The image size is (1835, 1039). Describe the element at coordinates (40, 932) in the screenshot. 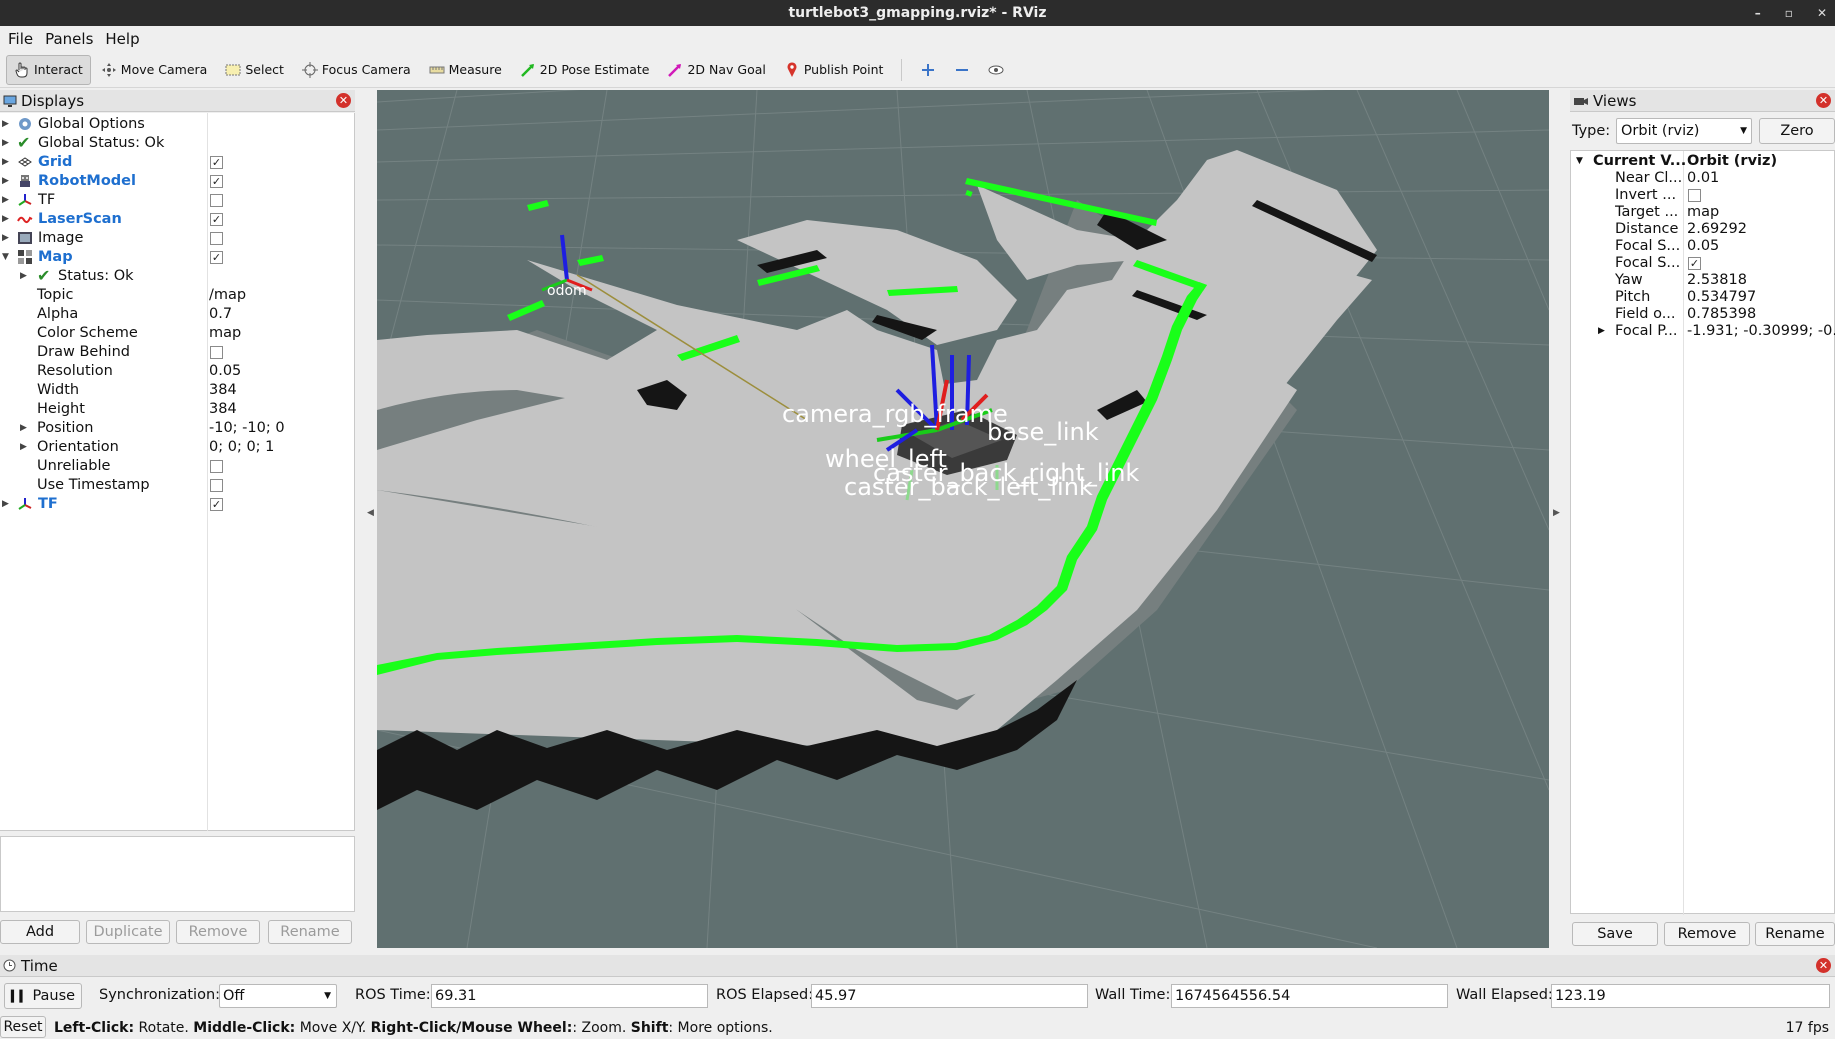

I see `add-display-button: Add` at that location.